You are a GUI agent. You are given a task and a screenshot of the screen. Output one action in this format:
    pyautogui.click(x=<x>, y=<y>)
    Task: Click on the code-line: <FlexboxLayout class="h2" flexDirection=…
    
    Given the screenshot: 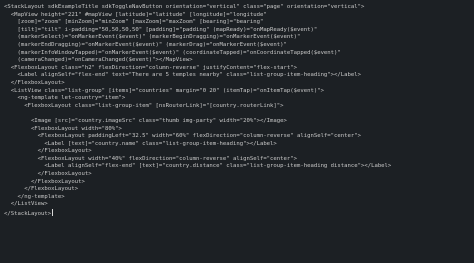 What is the action you would take?
    pyautogui.click(x=239, y=69)
    